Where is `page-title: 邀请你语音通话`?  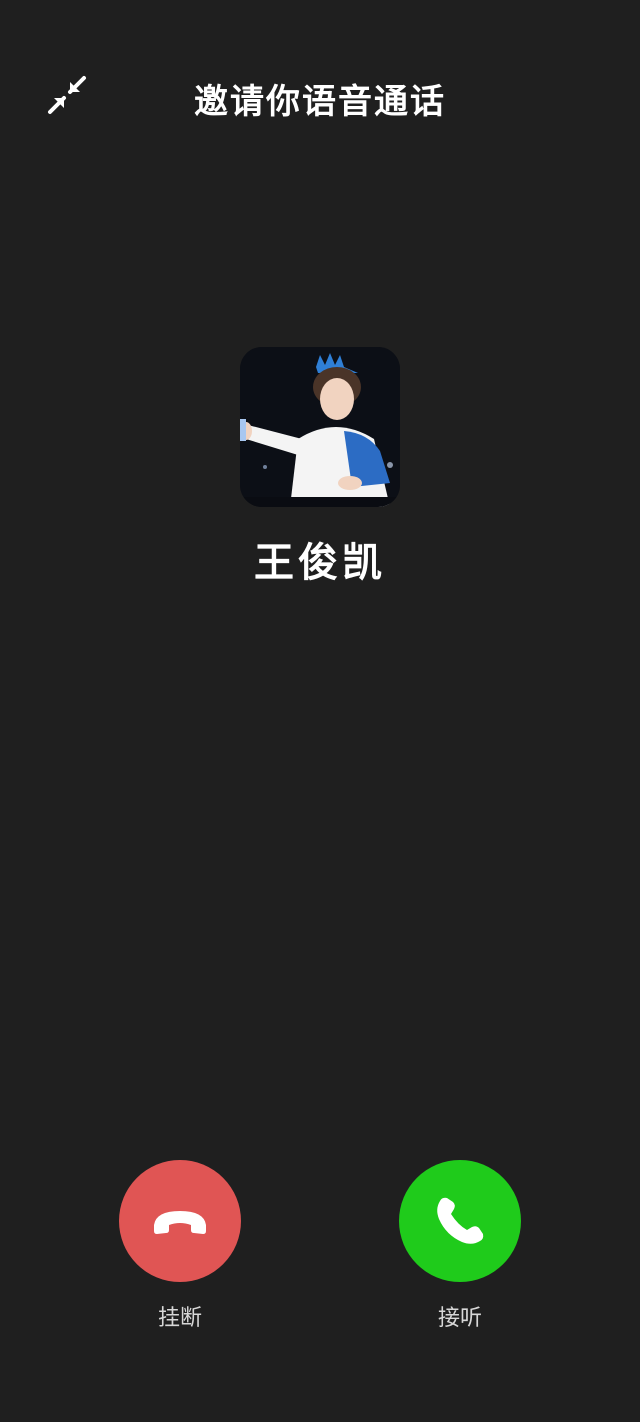 page-title: 邀请你语音通话 is located at coordinates (320, 102).